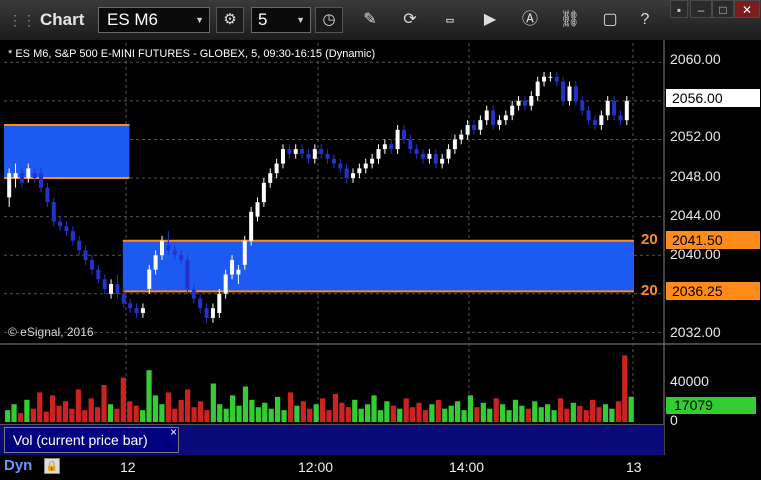 The width and height of the screenshot is (761, 480). Describe the element at coordinates (634, 467) in the screenshot. I see `time-axis-label: 13` at that location.